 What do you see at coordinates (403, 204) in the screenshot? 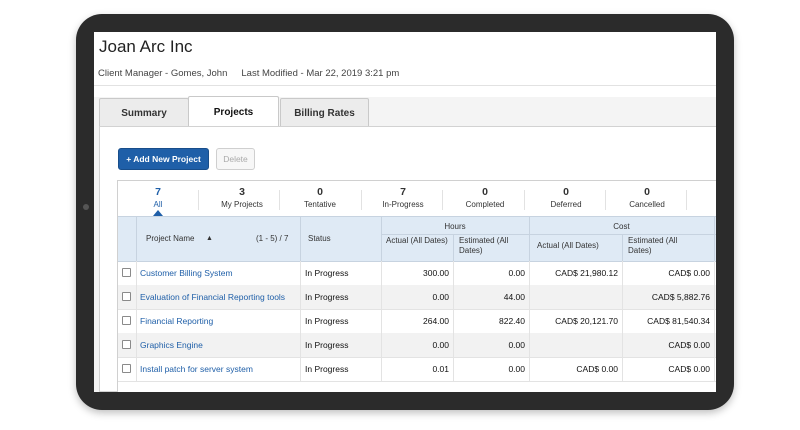
I see `filter-label: In-Progress` at bounding box center [403, 204].